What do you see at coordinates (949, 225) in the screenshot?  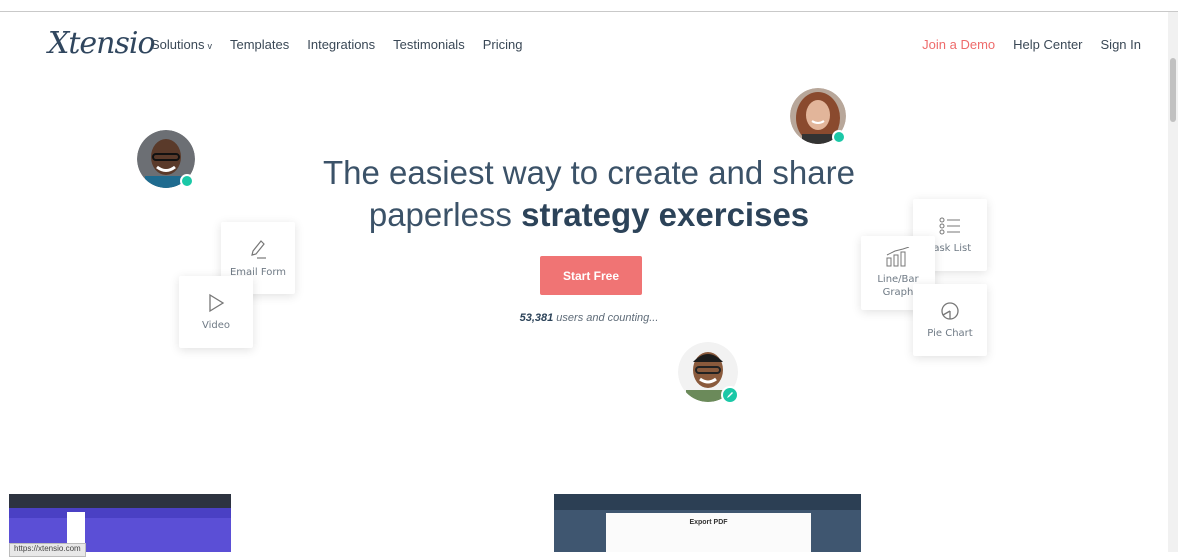 I see `task-list-icon` at bounding box center [949, 225].